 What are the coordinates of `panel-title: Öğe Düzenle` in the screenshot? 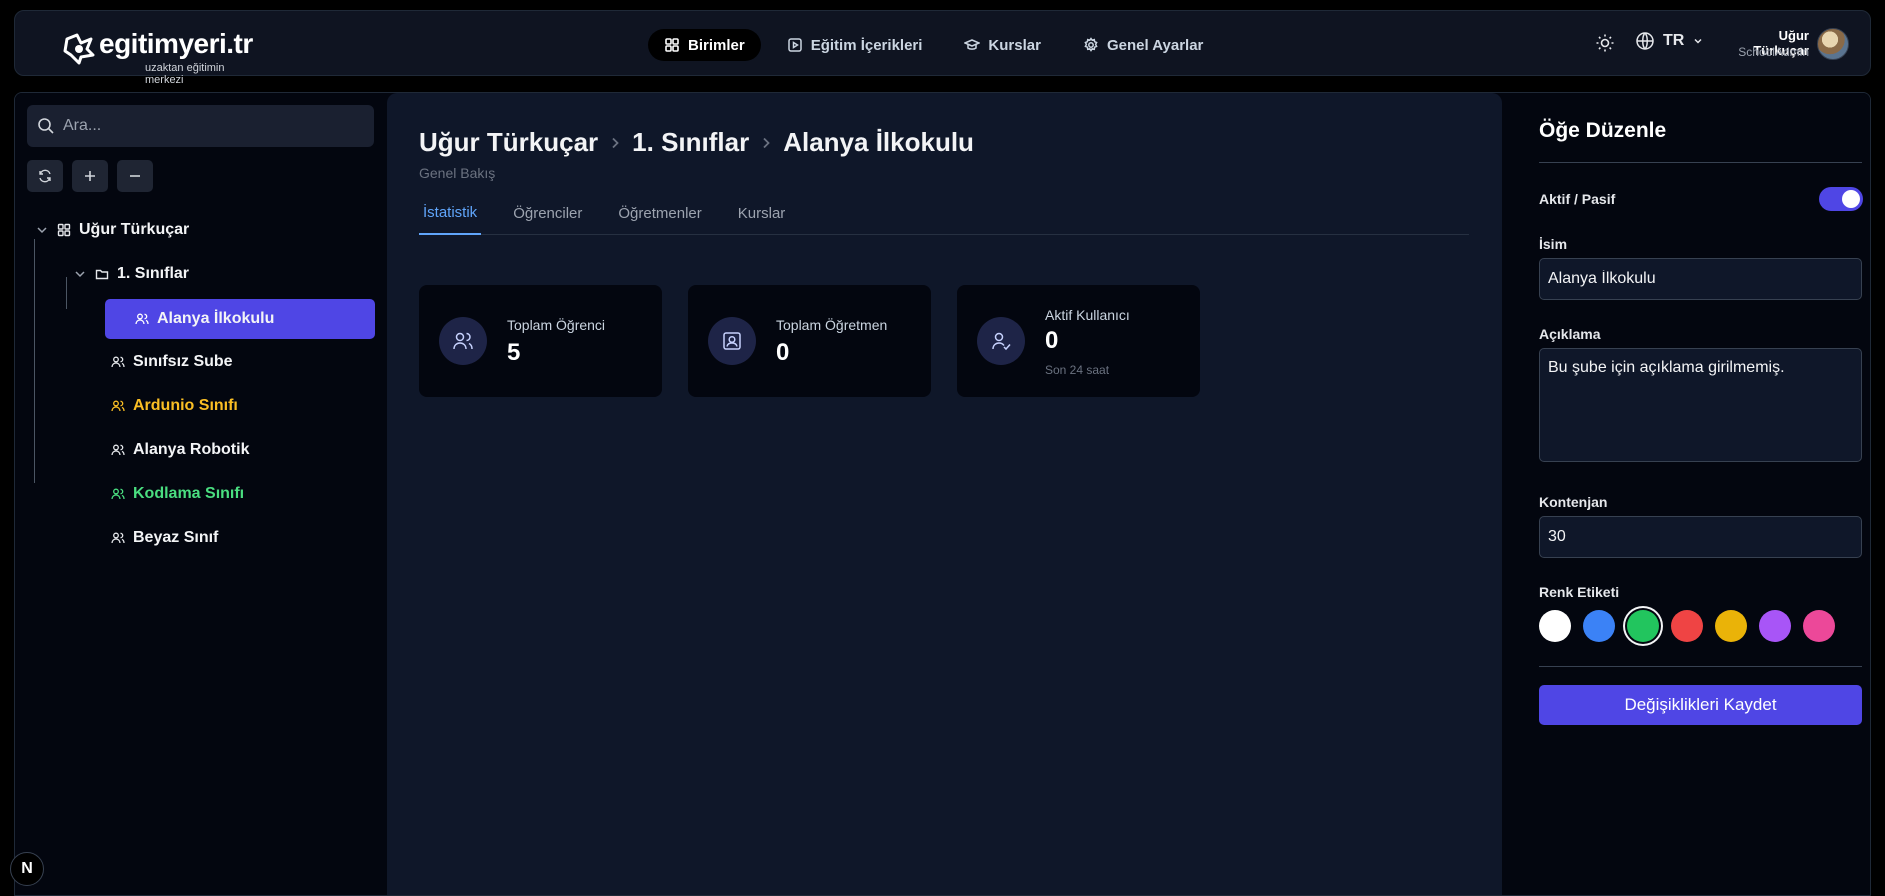 It's located at (1603, 130).